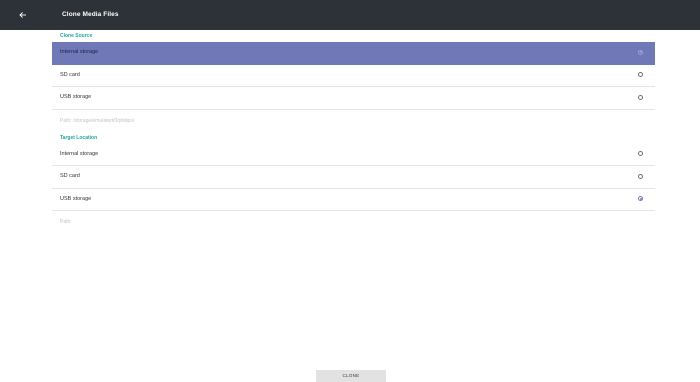 This screenshot has height=382, width=700. I want to click on target-location-header: Target Location, so click(79, 137).